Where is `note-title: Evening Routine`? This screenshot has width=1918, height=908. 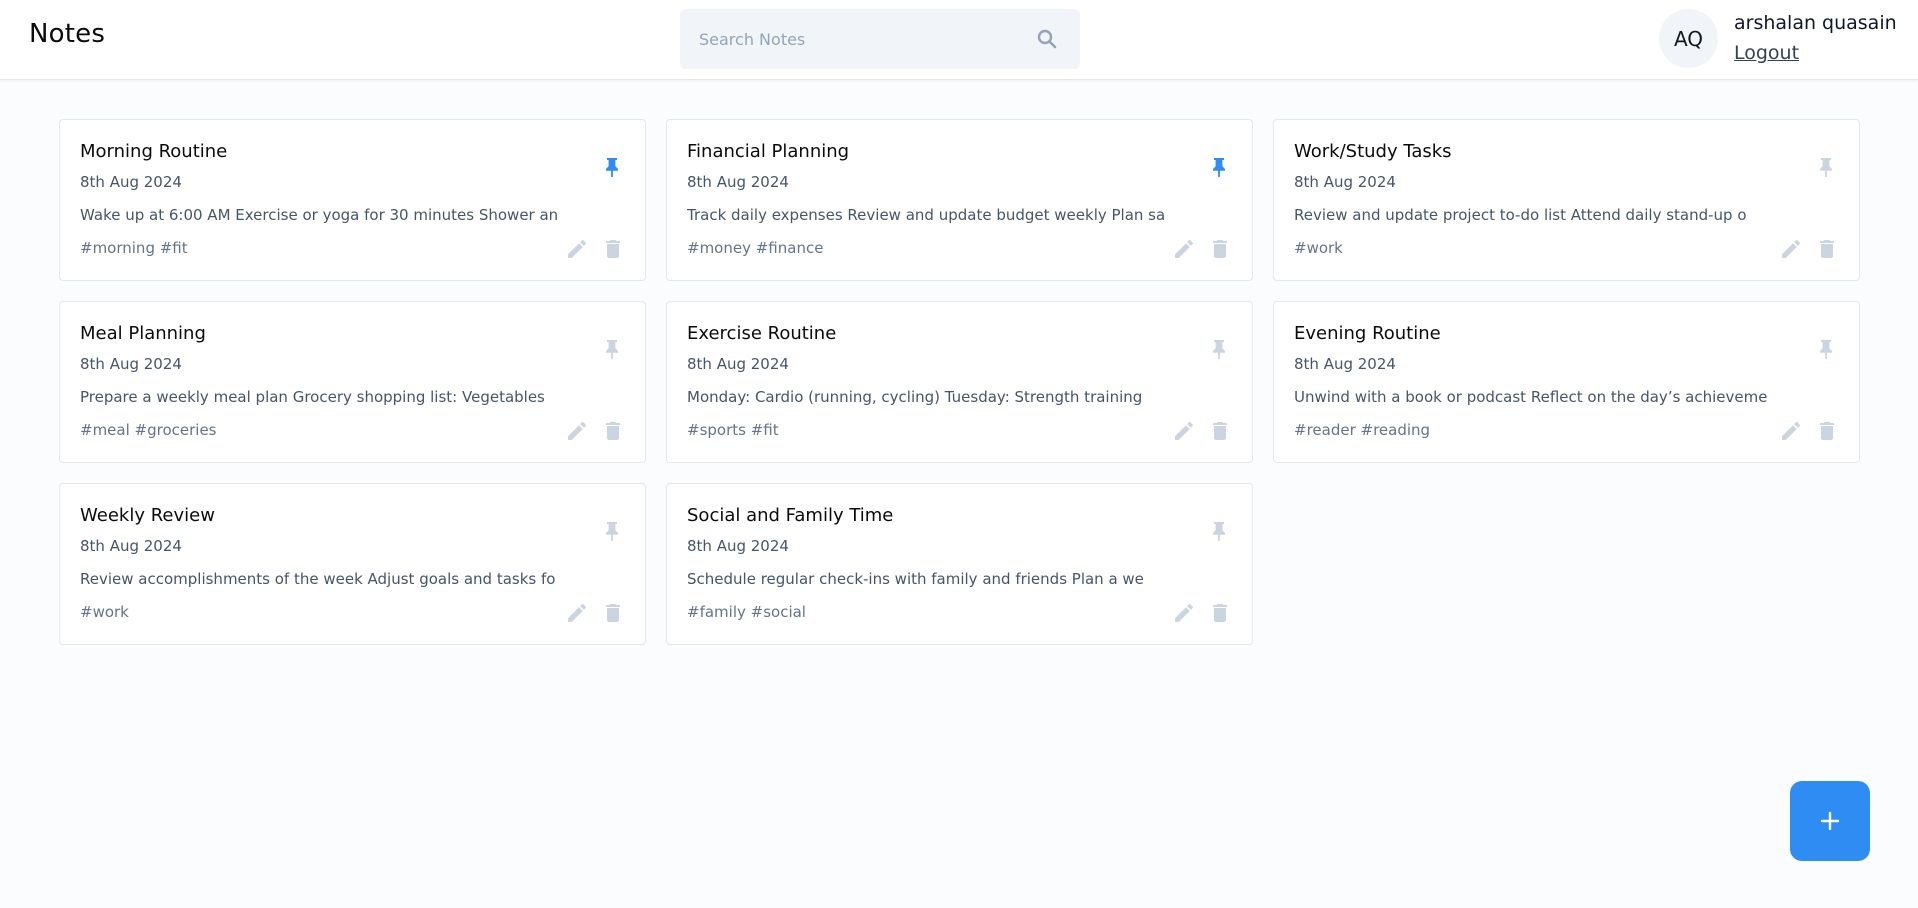
note-title: Evening Routine is located at coordinates (1367, 333).